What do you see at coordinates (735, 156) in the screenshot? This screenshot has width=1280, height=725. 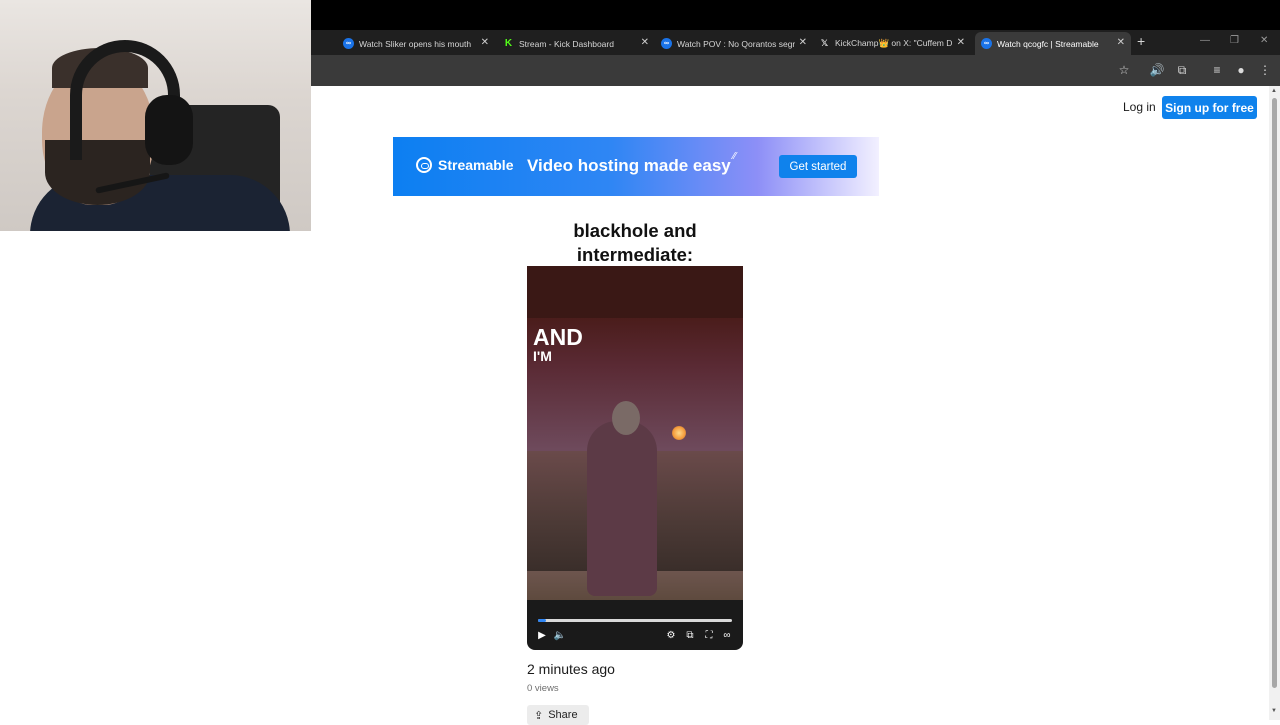 I see `sparkle-icon: ⁄⁄` at bounding box center [735, 156].